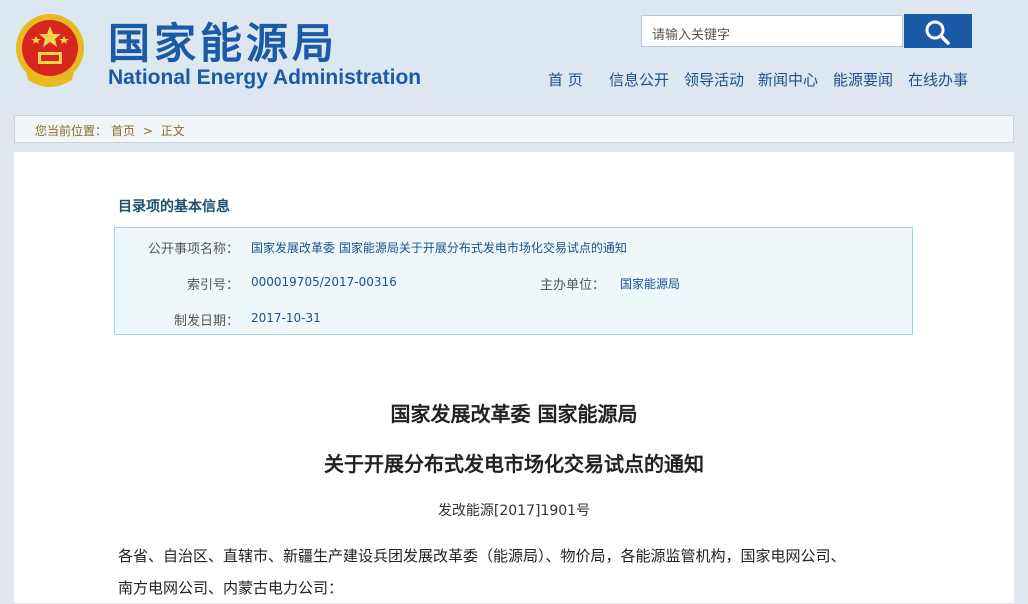 The height and width of the screenshot is (604, 1028). What do you see at coordinates (863, 79) in the screenshot?
I see `nav-item-energy-news: 能源要闻` at bounding box center [863, 79].